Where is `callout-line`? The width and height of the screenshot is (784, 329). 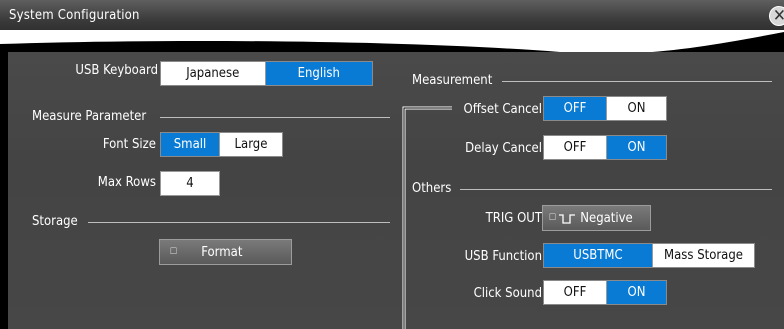
callout-line is located at coordinates (427, 217).